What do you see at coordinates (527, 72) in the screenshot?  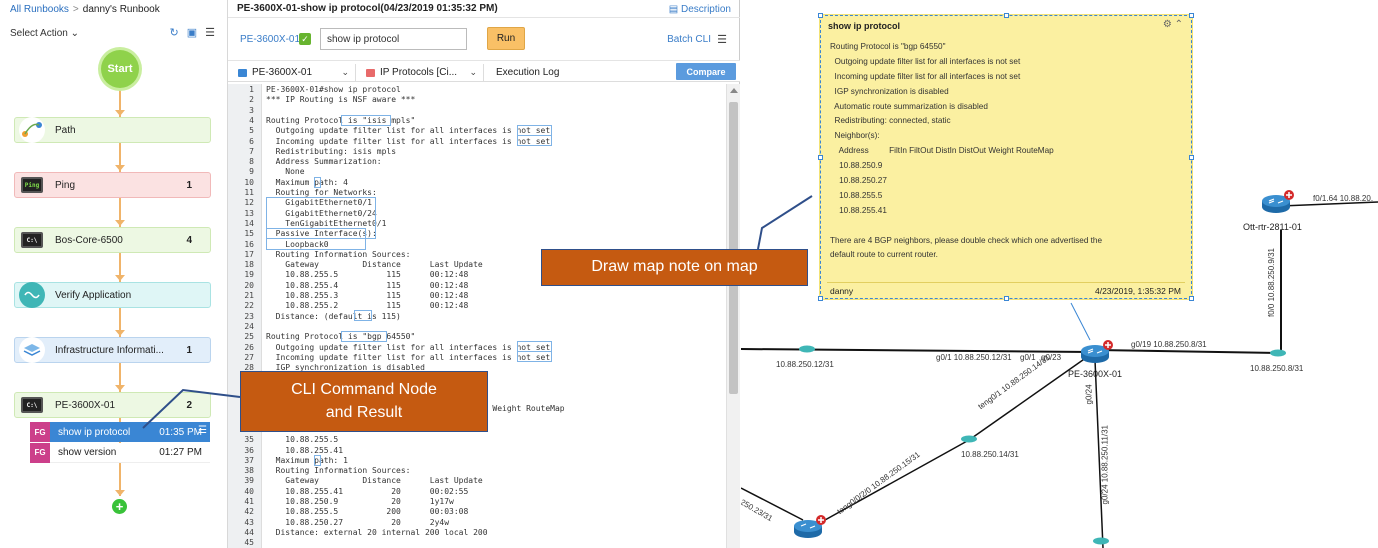 I see `tab-execution-log: Execution Log` at bounding box center [527, 72].